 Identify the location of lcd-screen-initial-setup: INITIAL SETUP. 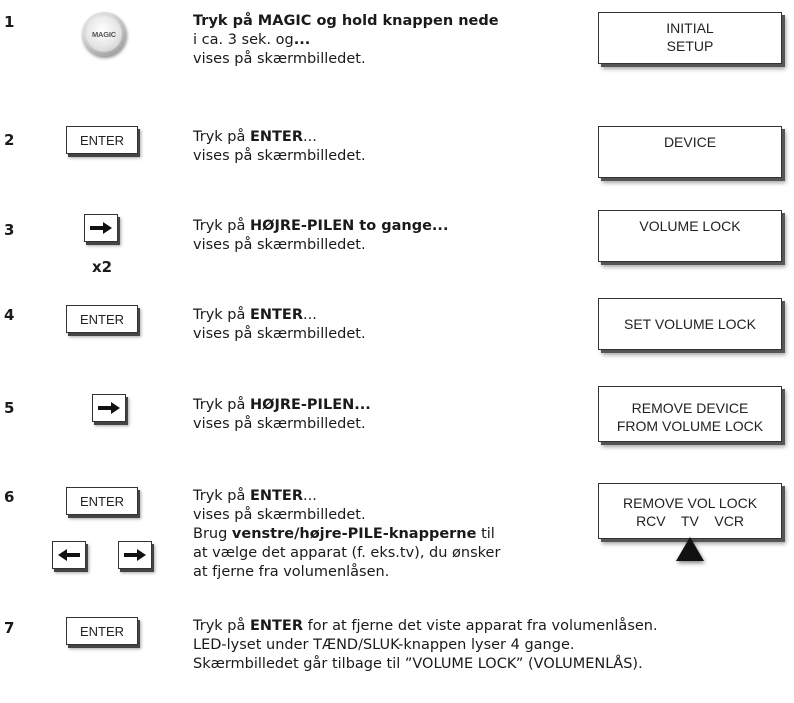
(690, 38).